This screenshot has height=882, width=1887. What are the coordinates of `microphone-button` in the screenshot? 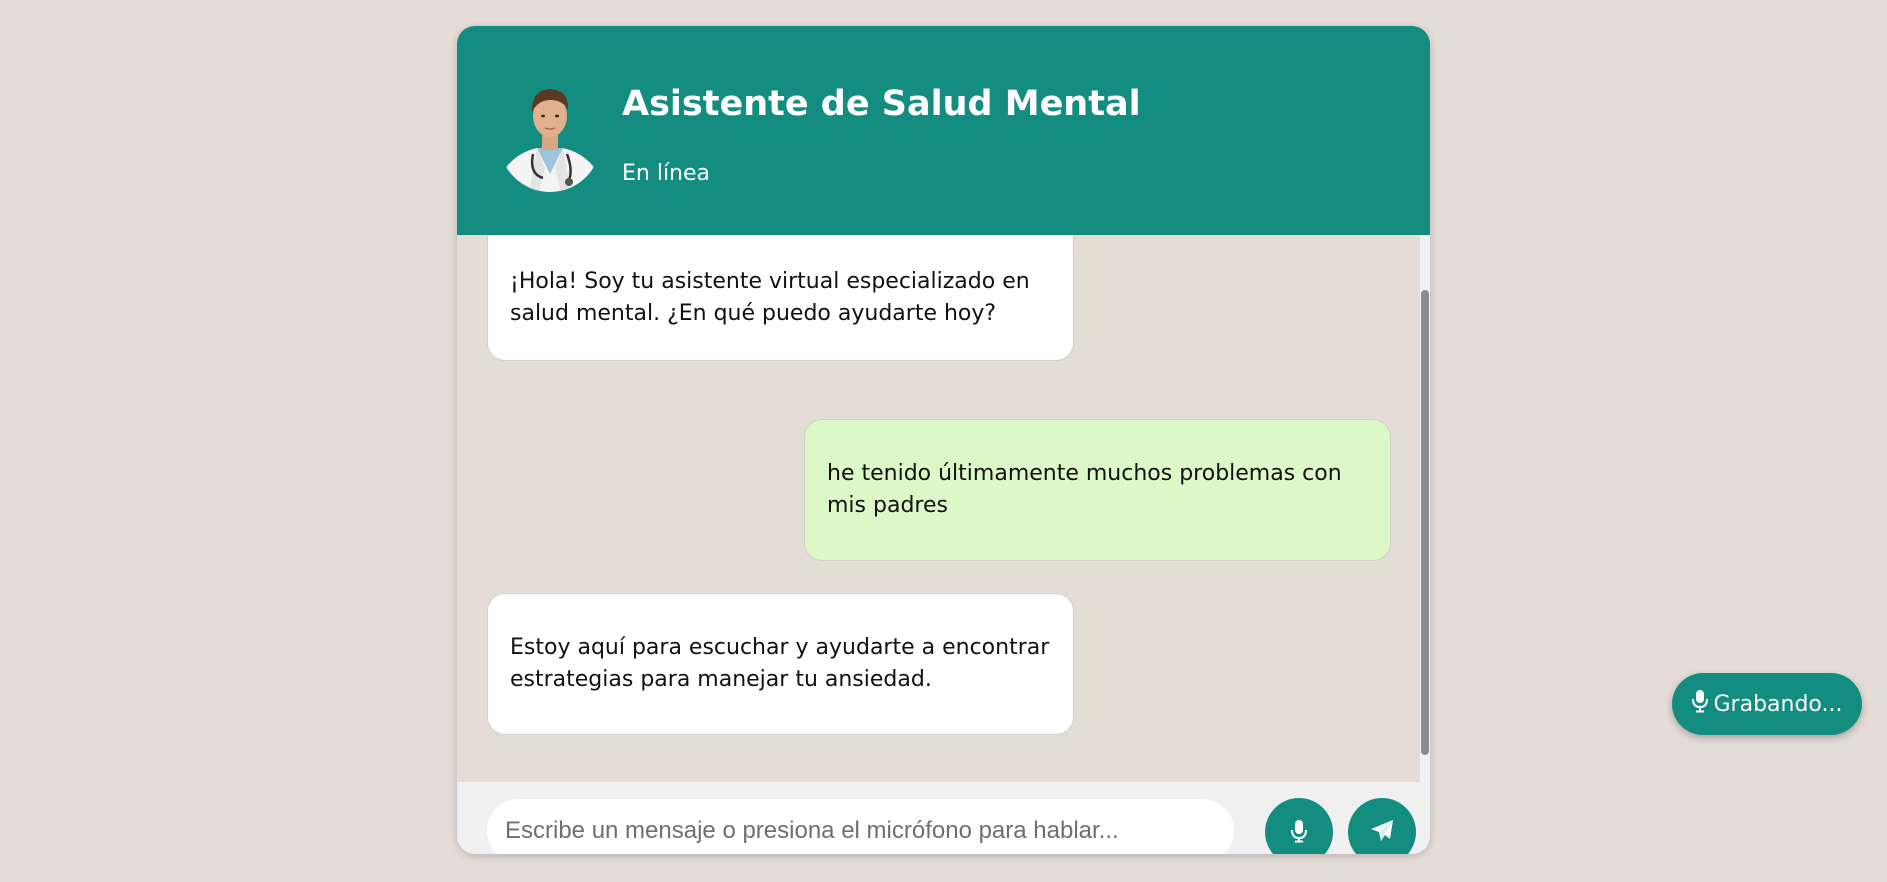 It's located at (1299, 826).